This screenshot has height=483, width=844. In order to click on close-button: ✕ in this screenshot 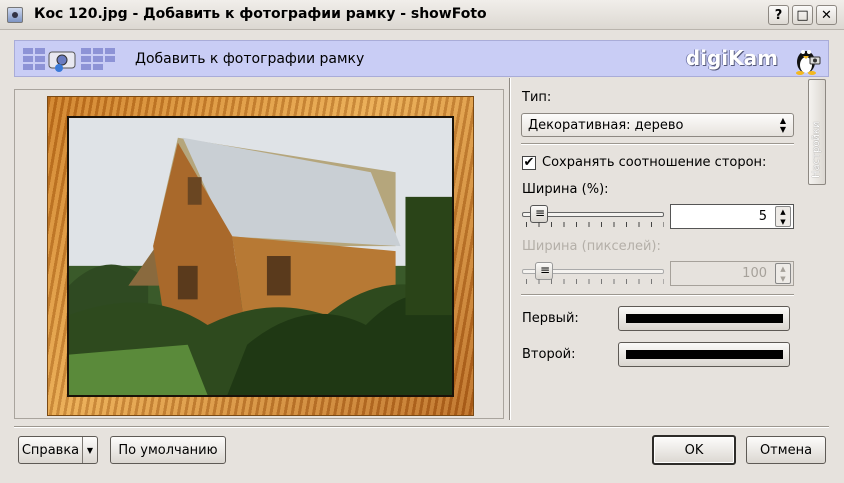, I will do `click(826, 15)`.